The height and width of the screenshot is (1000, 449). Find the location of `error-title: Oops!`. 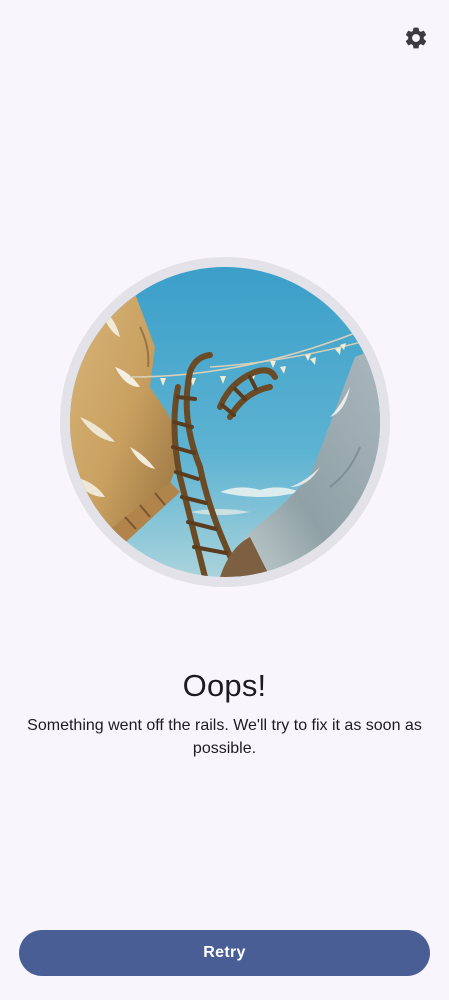

error-title: Oops! is located at coordinates (224, 685).